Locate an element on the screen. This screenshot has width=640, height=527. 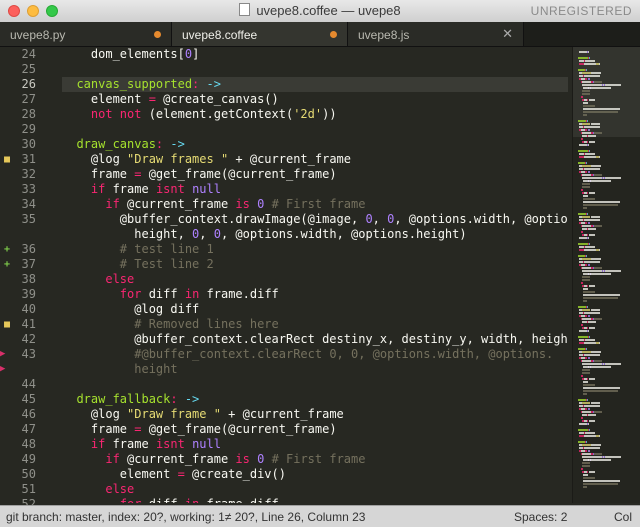
line-number: 51 is located at coordinates (28, 489).